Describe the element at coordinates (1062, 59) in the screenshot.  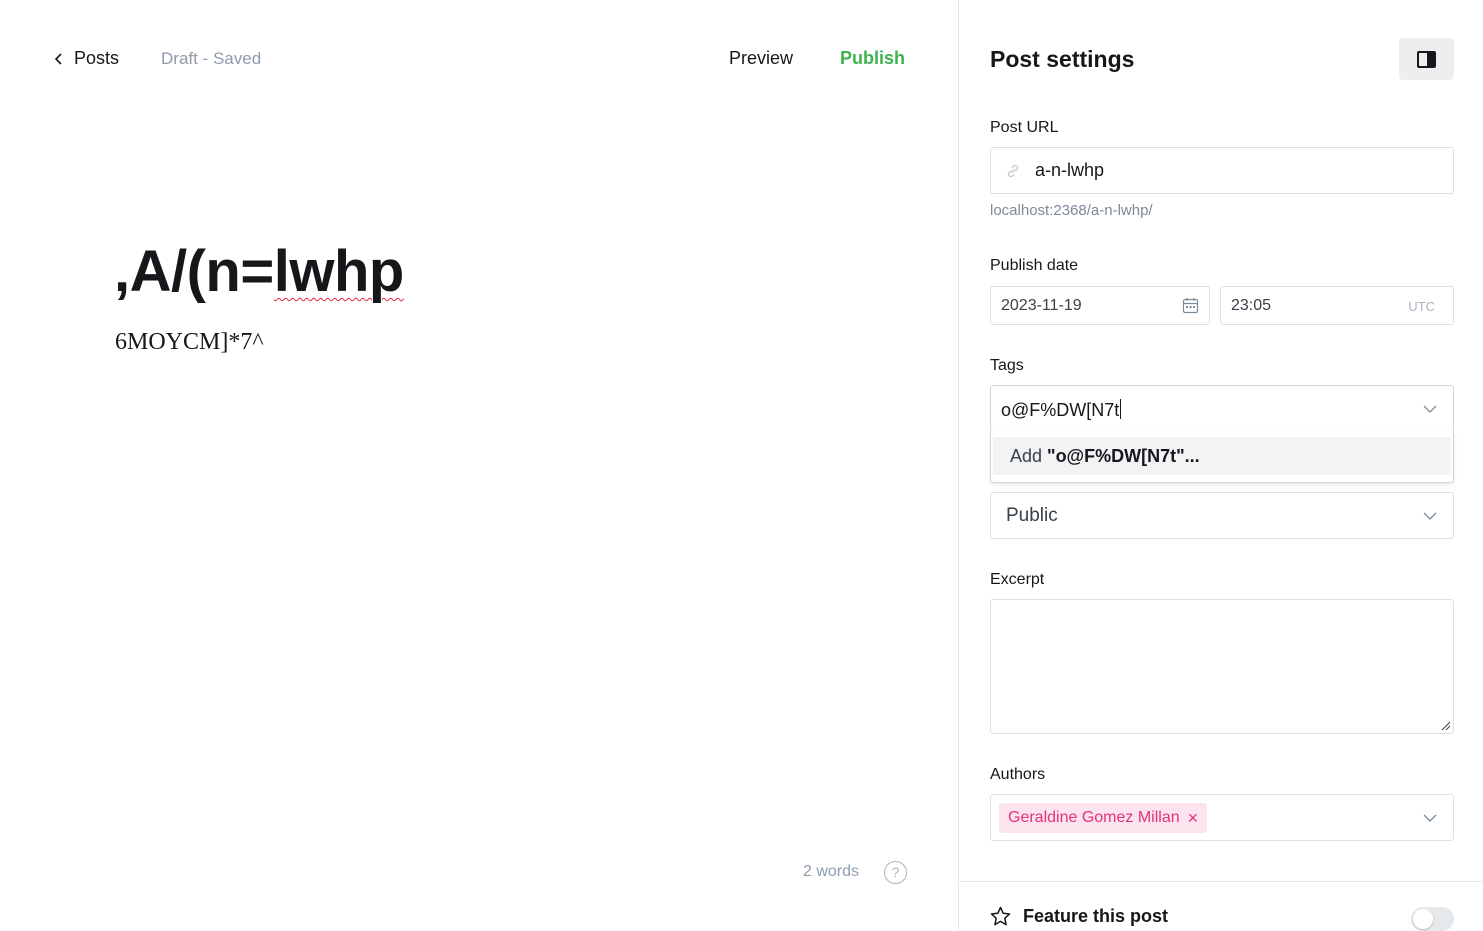
I see `sidebar-title: Post settings` at that location.